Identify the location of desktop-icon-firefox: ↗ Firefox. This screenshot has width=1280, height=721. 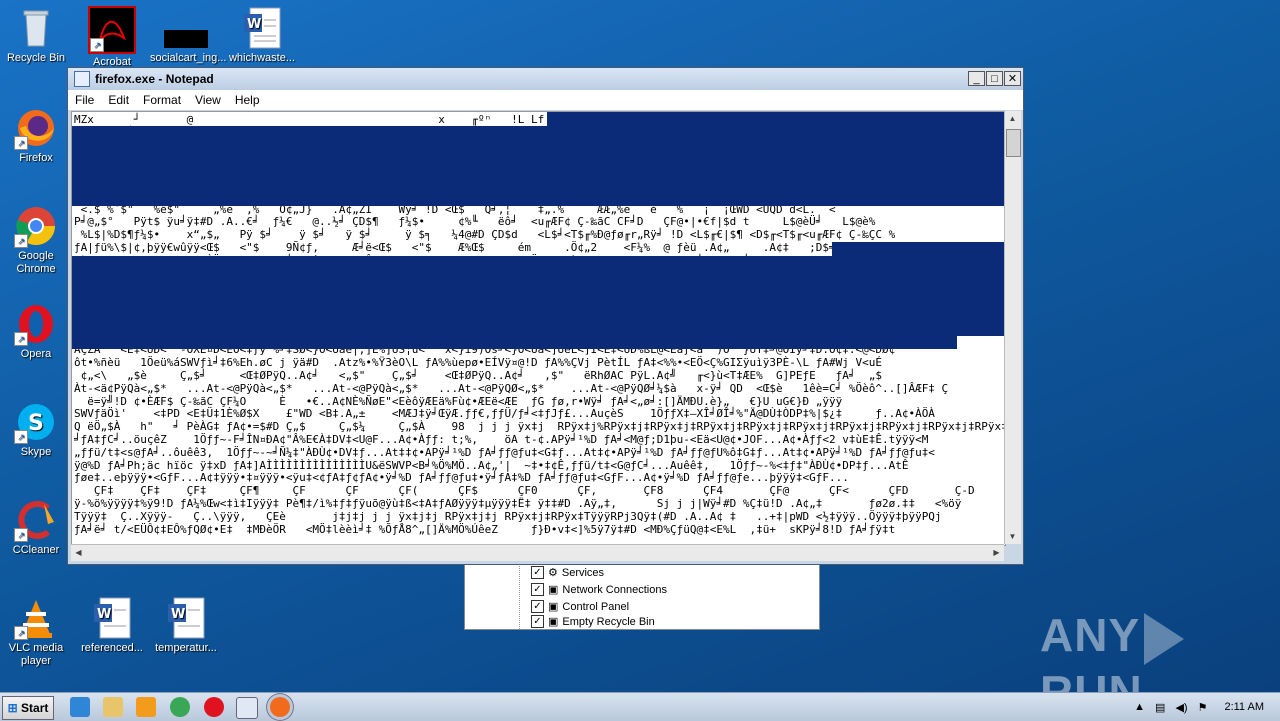
(36, 135).